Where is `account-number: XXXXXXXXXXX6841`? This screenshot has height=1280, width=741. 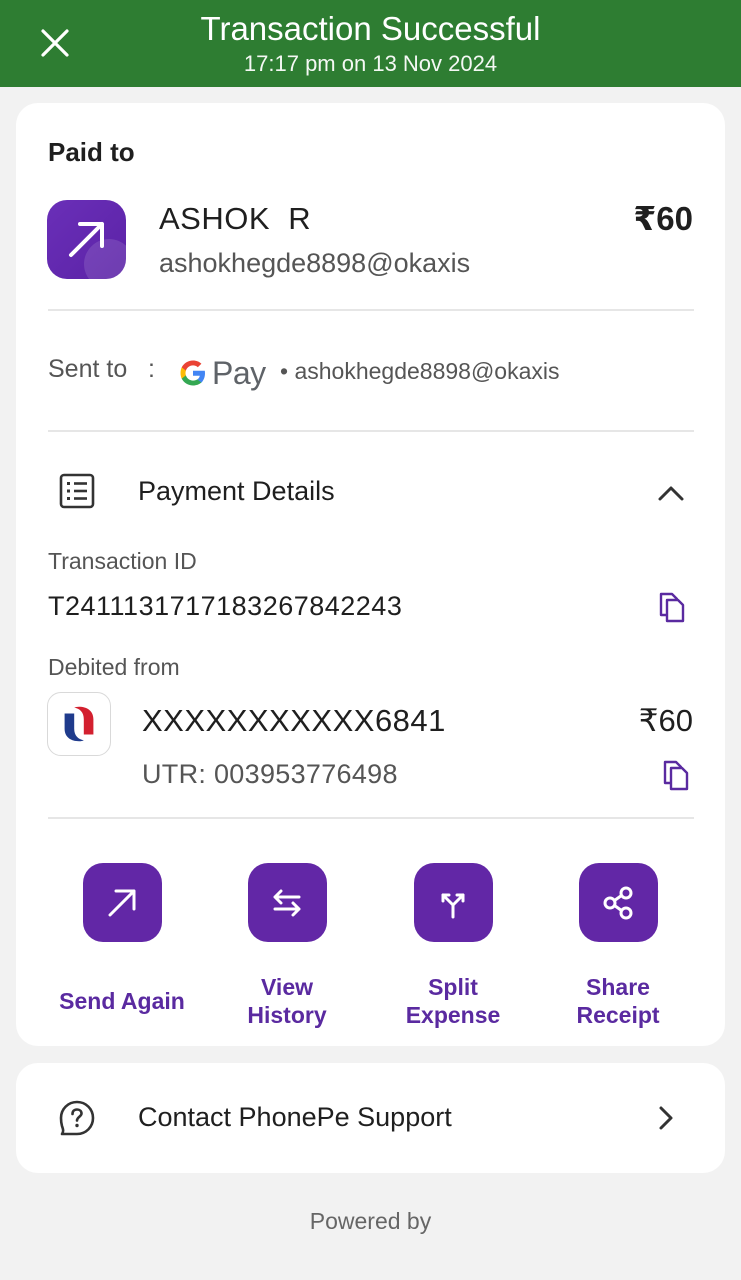 account-number: XXXXXXXXXXX6841 is located at coordinates (294, 720).